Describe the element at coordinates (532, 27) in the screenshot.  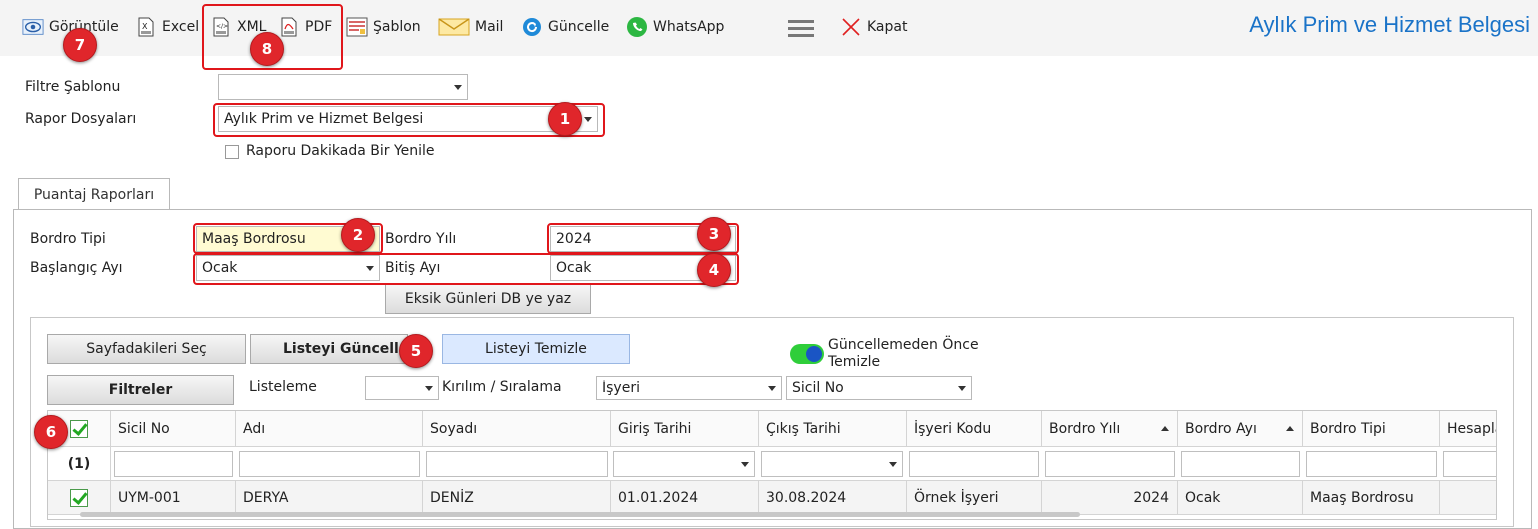
I see `refresh-icon` at that location.